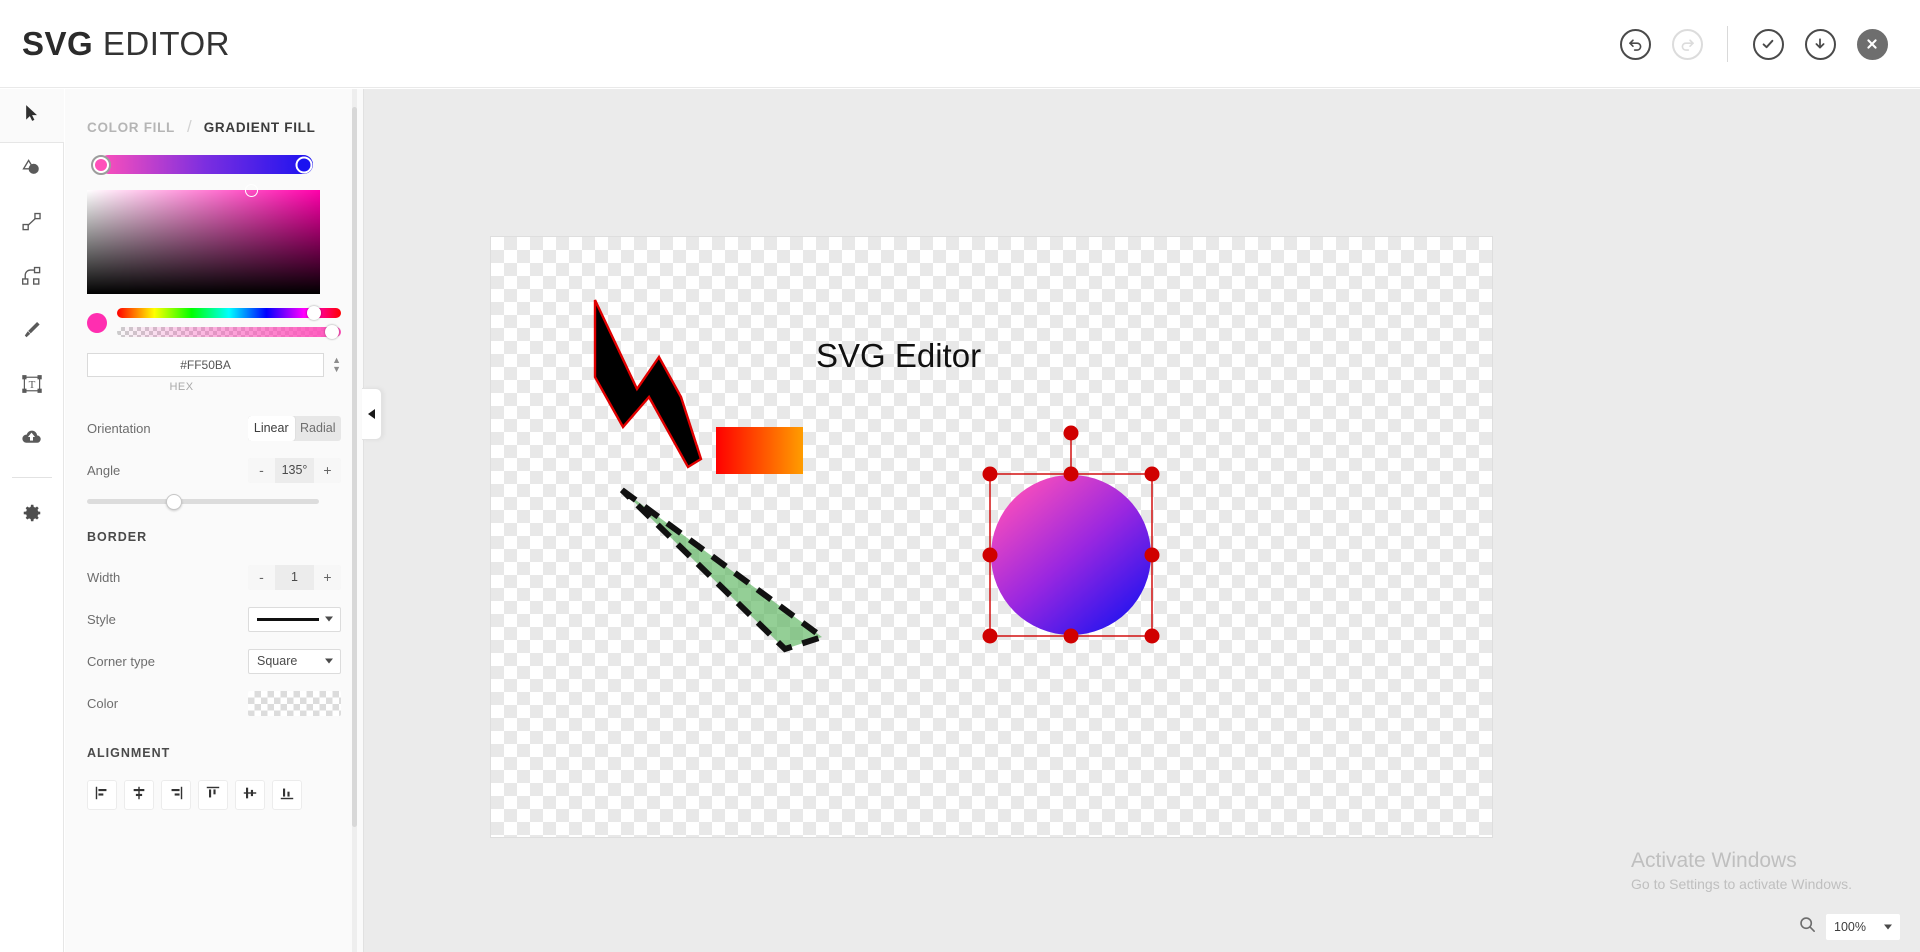 The image size is (1920, 952). Describe the element at coordinates (332, 332) in the screenshot. I see `alpha-slider-knob` at that location.